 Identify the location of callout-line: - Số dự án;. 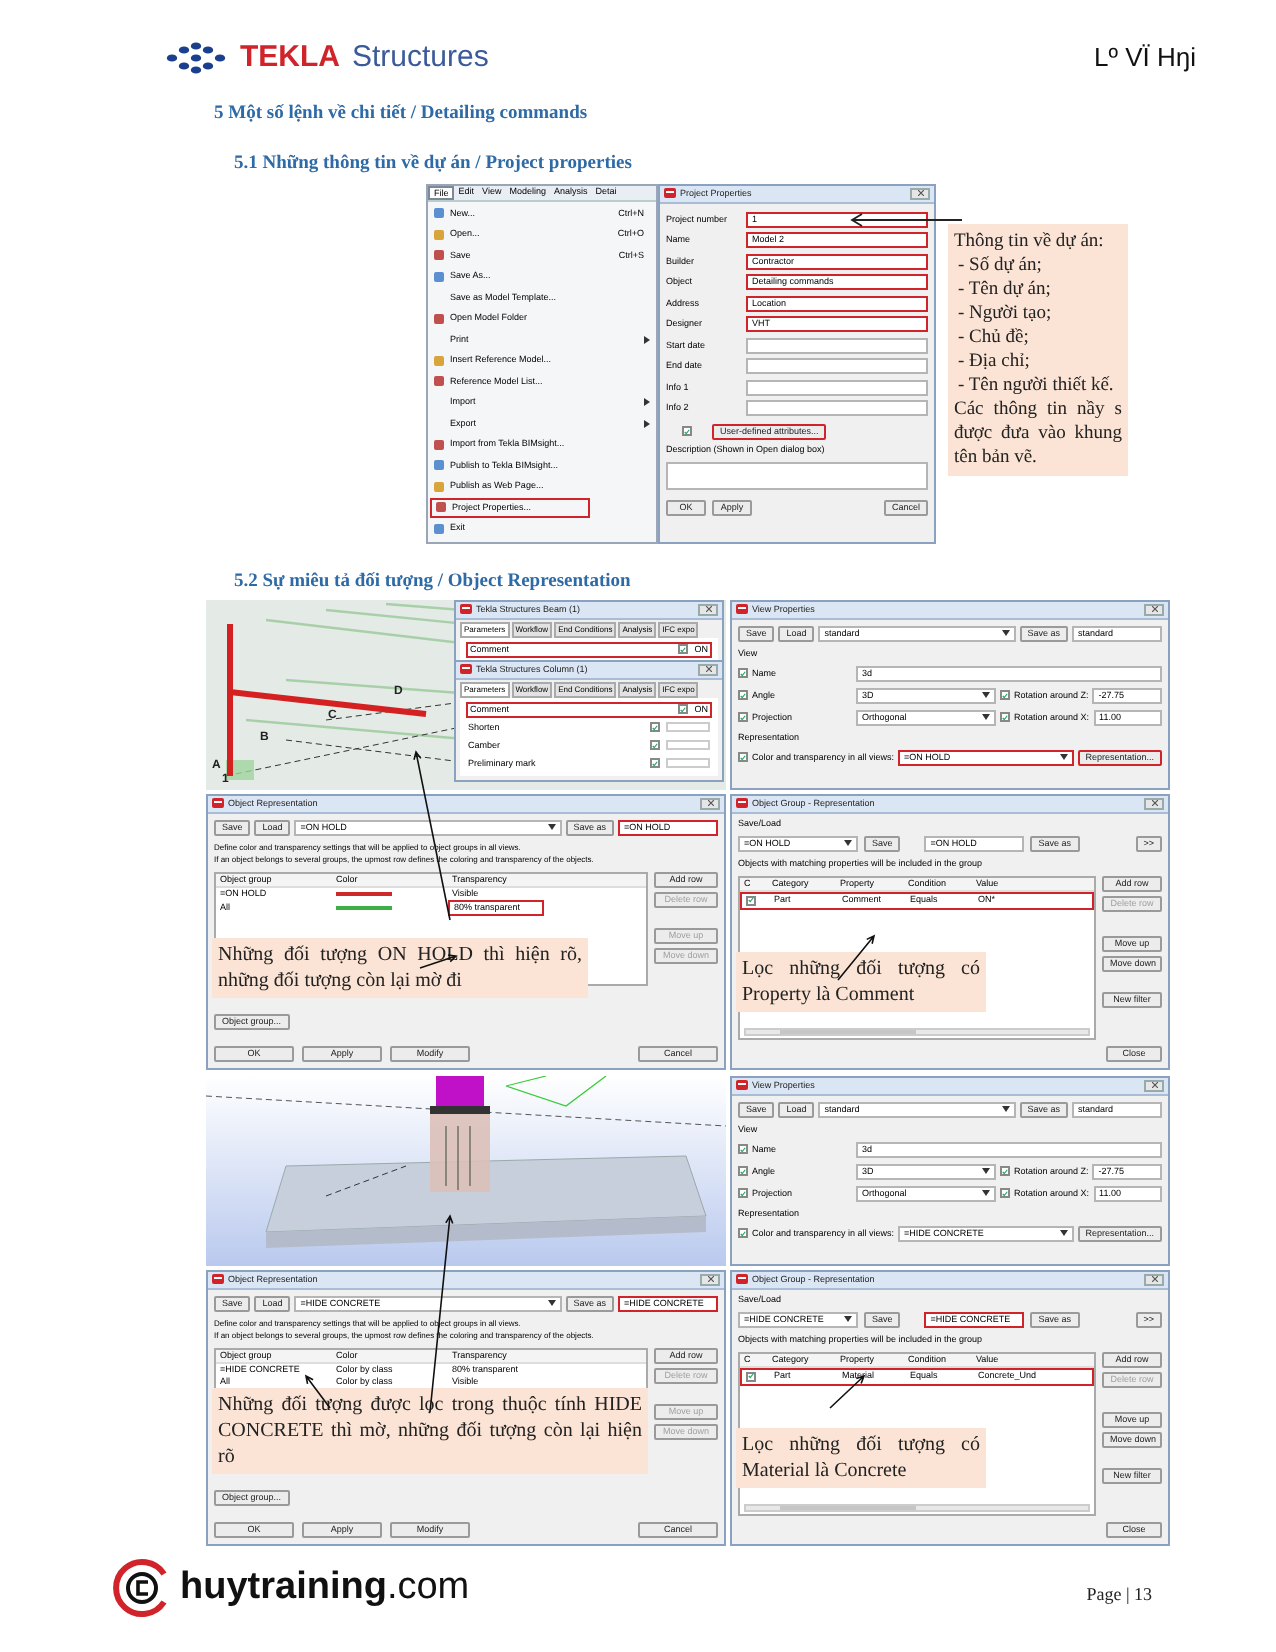
(1000, 265).